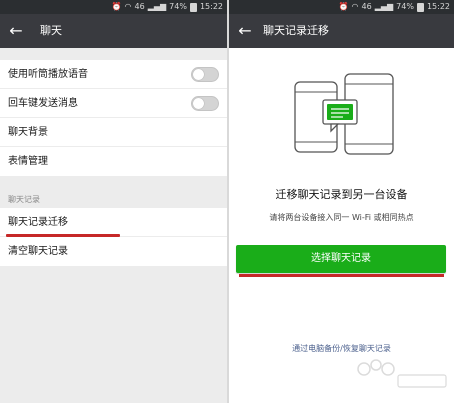 The width and height of the screenshot is (454, 403). What do you see at coordinates (341, 217) in the screenshot?
I see `migration-subtitle: 请将两台设备接入同一 Wi-Fi 或相同热点` at bounding box center [341, 217].